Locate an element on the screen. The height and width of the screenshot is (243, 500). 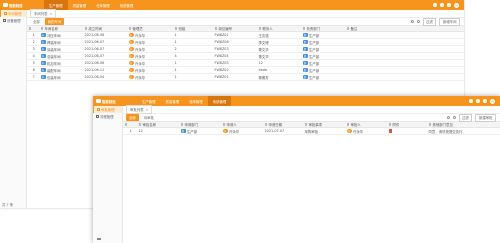
table-footer-count: 共 7 条 is located at coordinates (8, 205).